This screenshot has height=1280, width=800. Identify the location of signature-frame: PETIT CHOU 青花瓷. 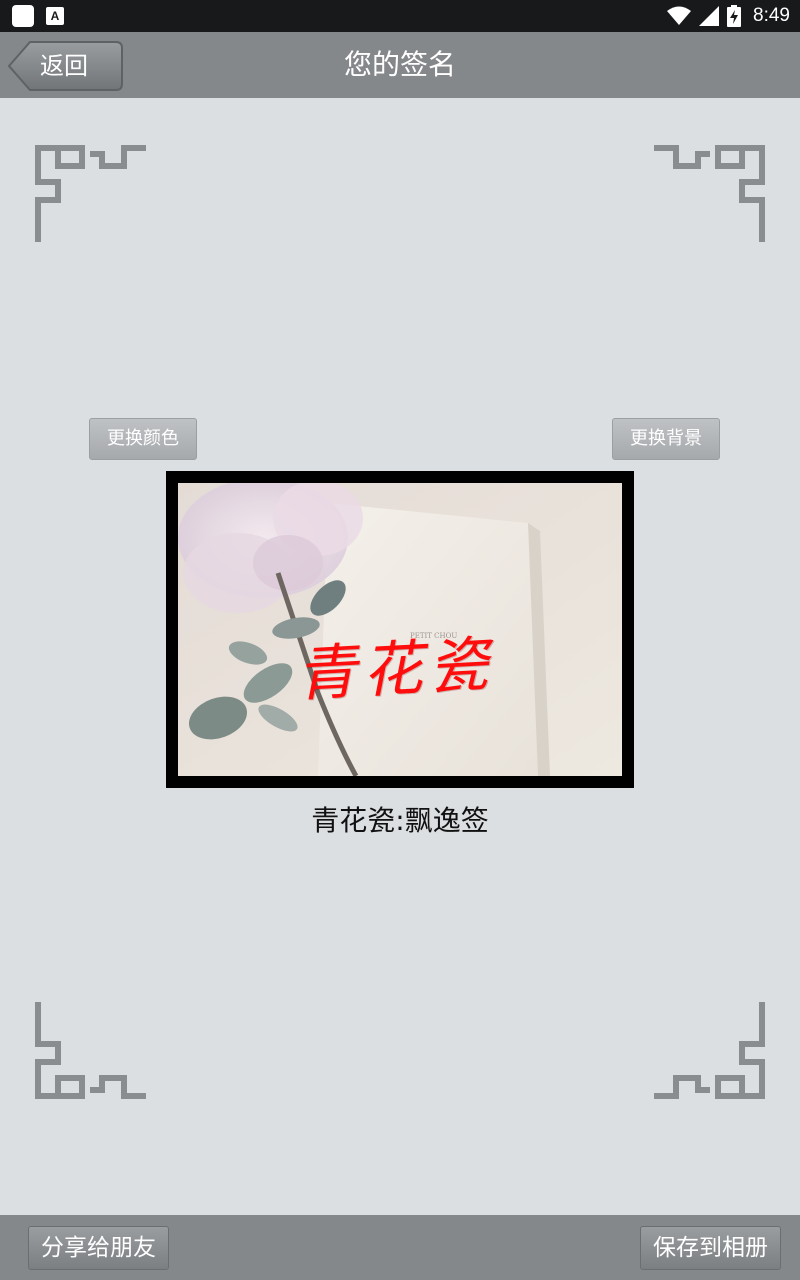
(400, 629).